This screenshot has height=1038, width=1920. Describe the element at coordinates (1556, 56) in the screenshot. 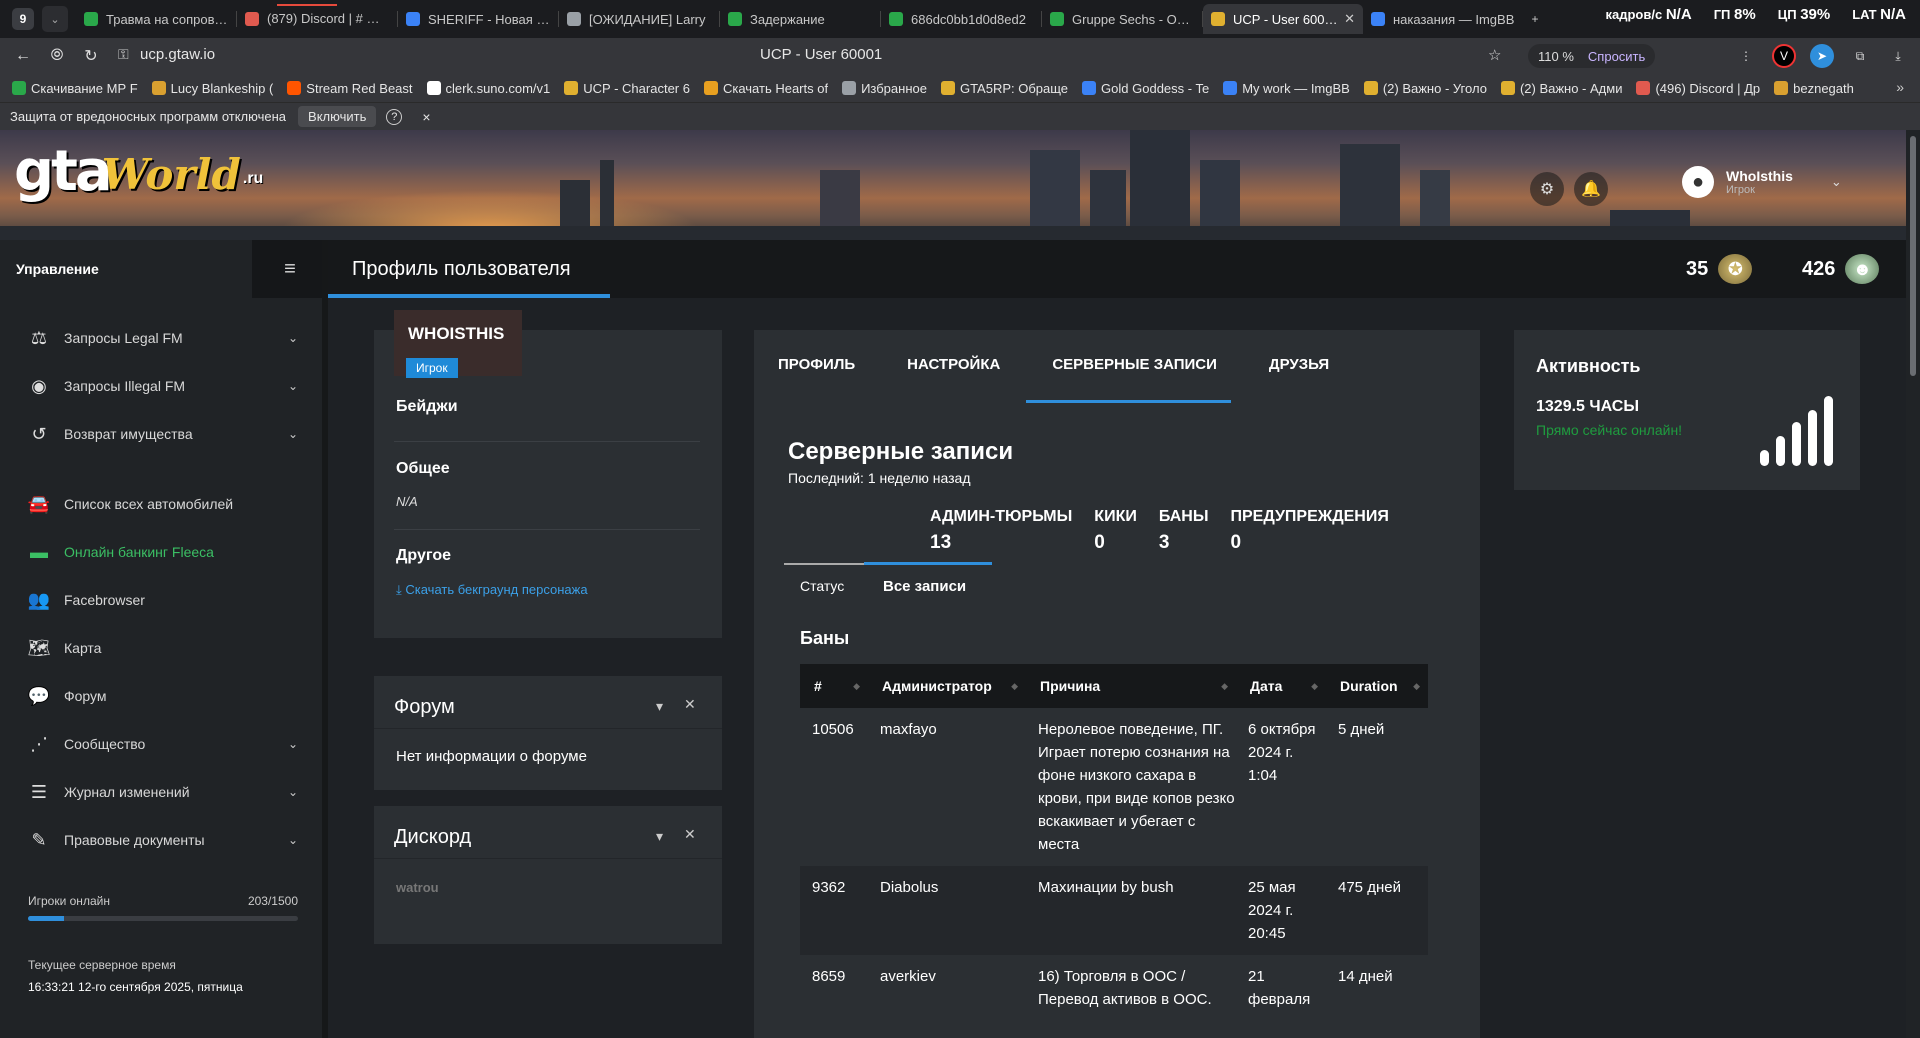

I see `zoom-level: 110 %` at that location.